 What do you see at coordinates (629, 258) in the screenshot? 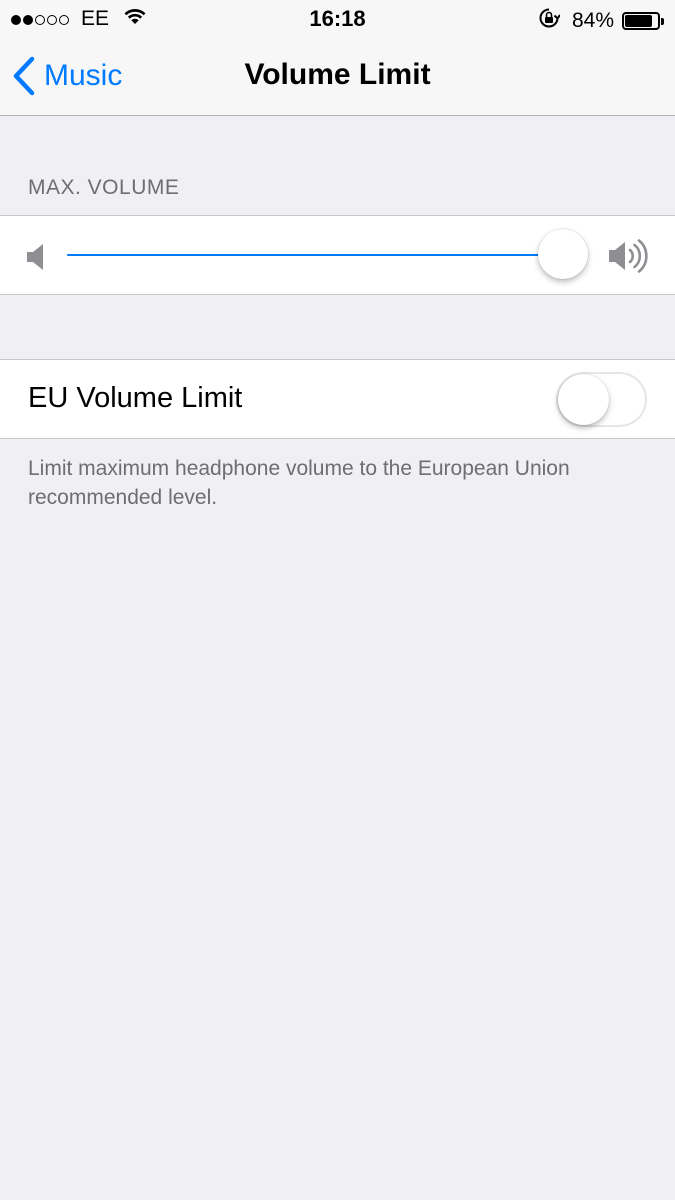
I see `volume-high-icon` at bounding box center [629, 258].